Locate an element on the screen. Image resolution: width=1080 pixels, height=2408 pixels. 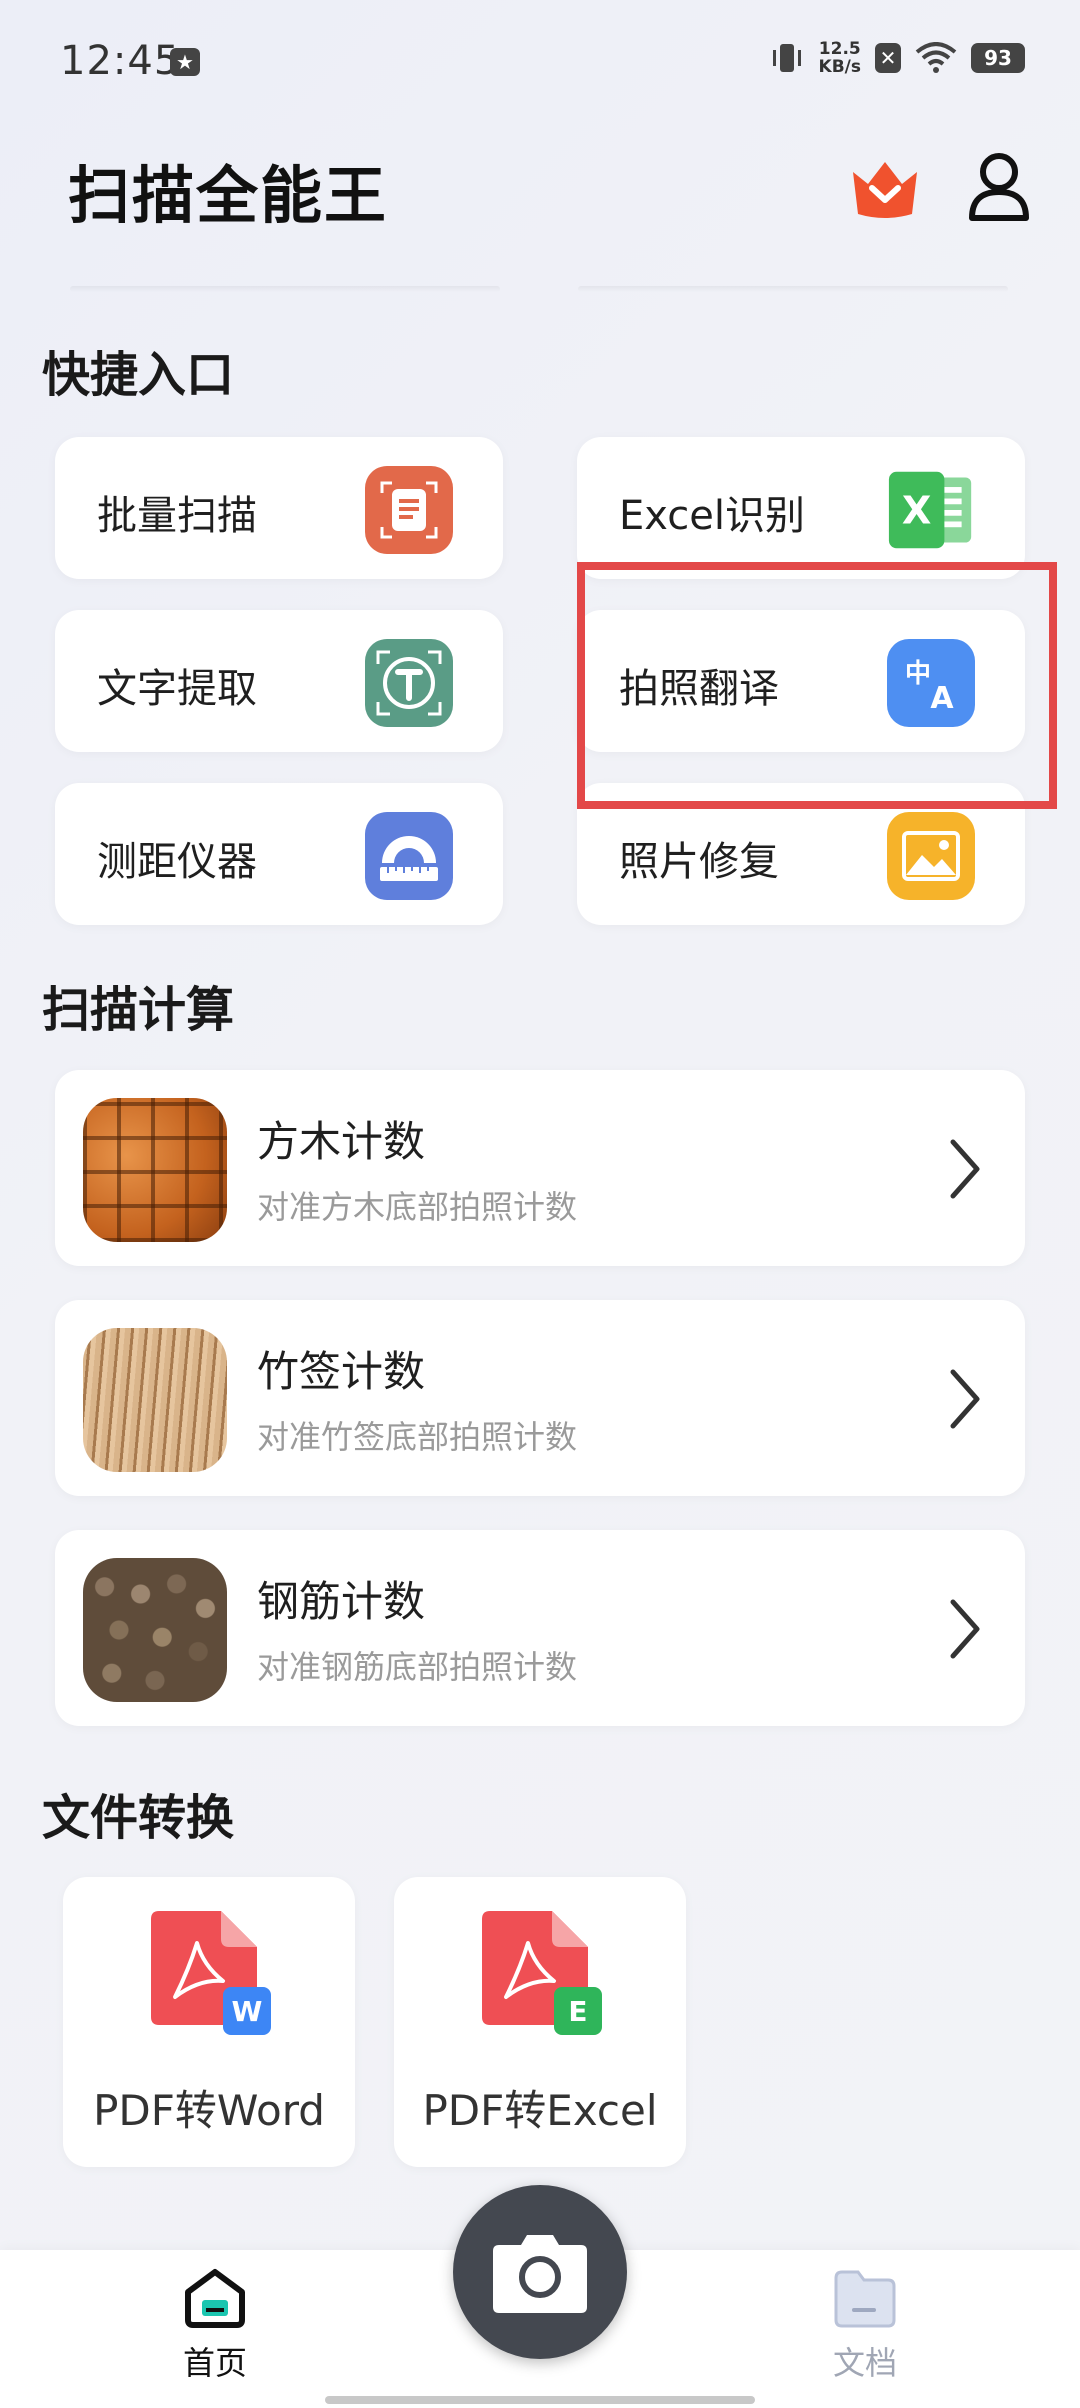
batch-scan-icon is located at coordinates (409, 510).